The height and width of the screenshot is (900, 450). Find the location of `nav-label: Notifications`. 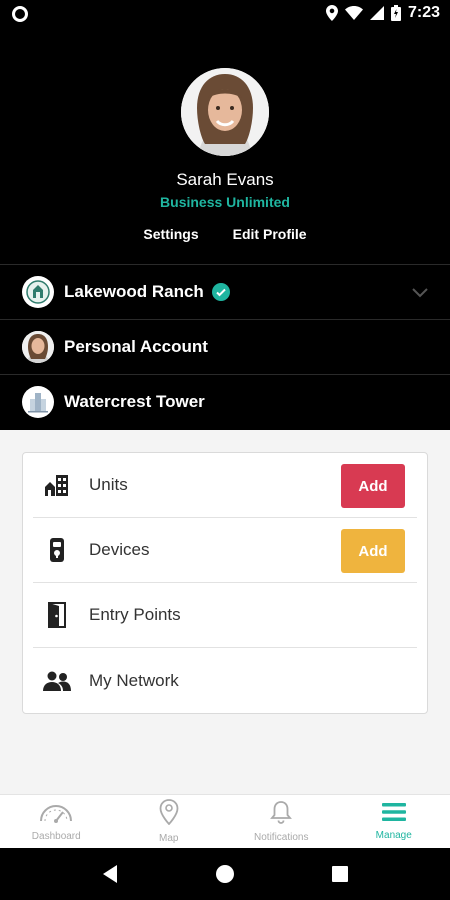

nav-label: Notifications is located at coordinates (281, 837).